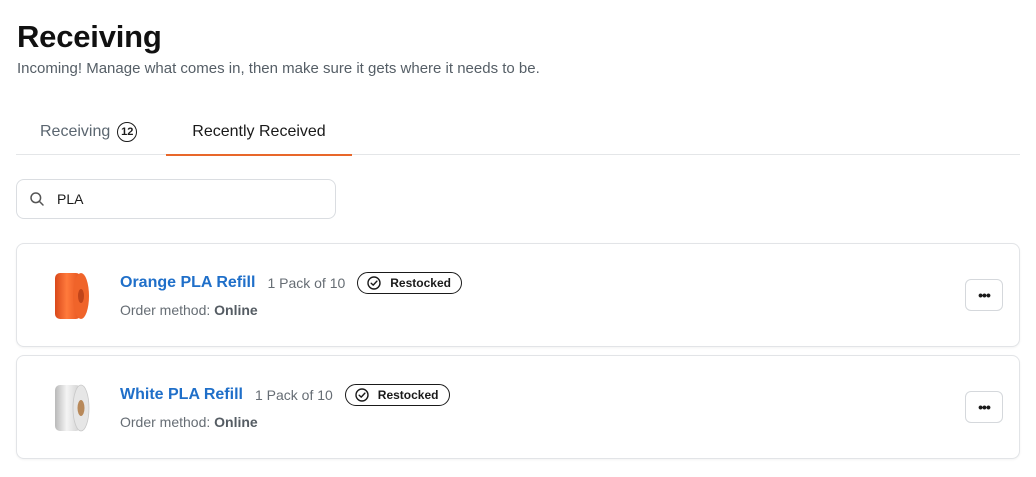 This screenshot has width=1036, height=477. What do you see at coordinates (518, 132) in the screenshot?
I see `tab-bar: Receiving 12 Recently Received` at bounding box center [518, 132].